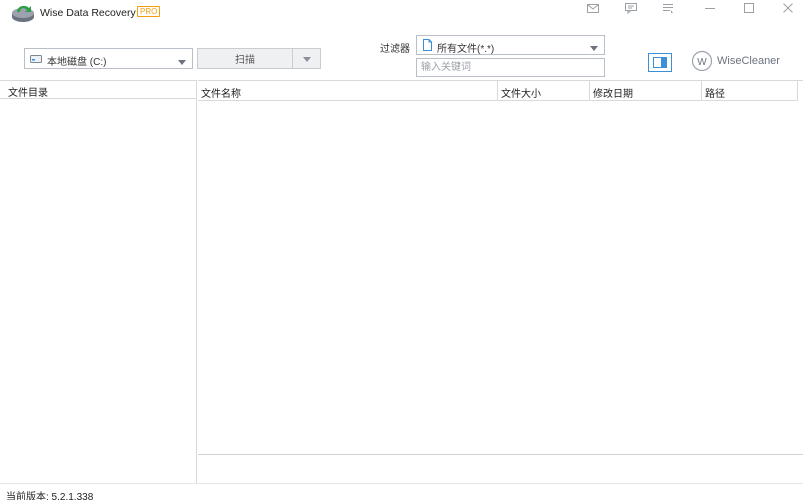 Image resolution: width=803 pixels, height=500 pixels. I want to click on status-bar: 当前版本: 5.2.1.338, so click(401, 491).